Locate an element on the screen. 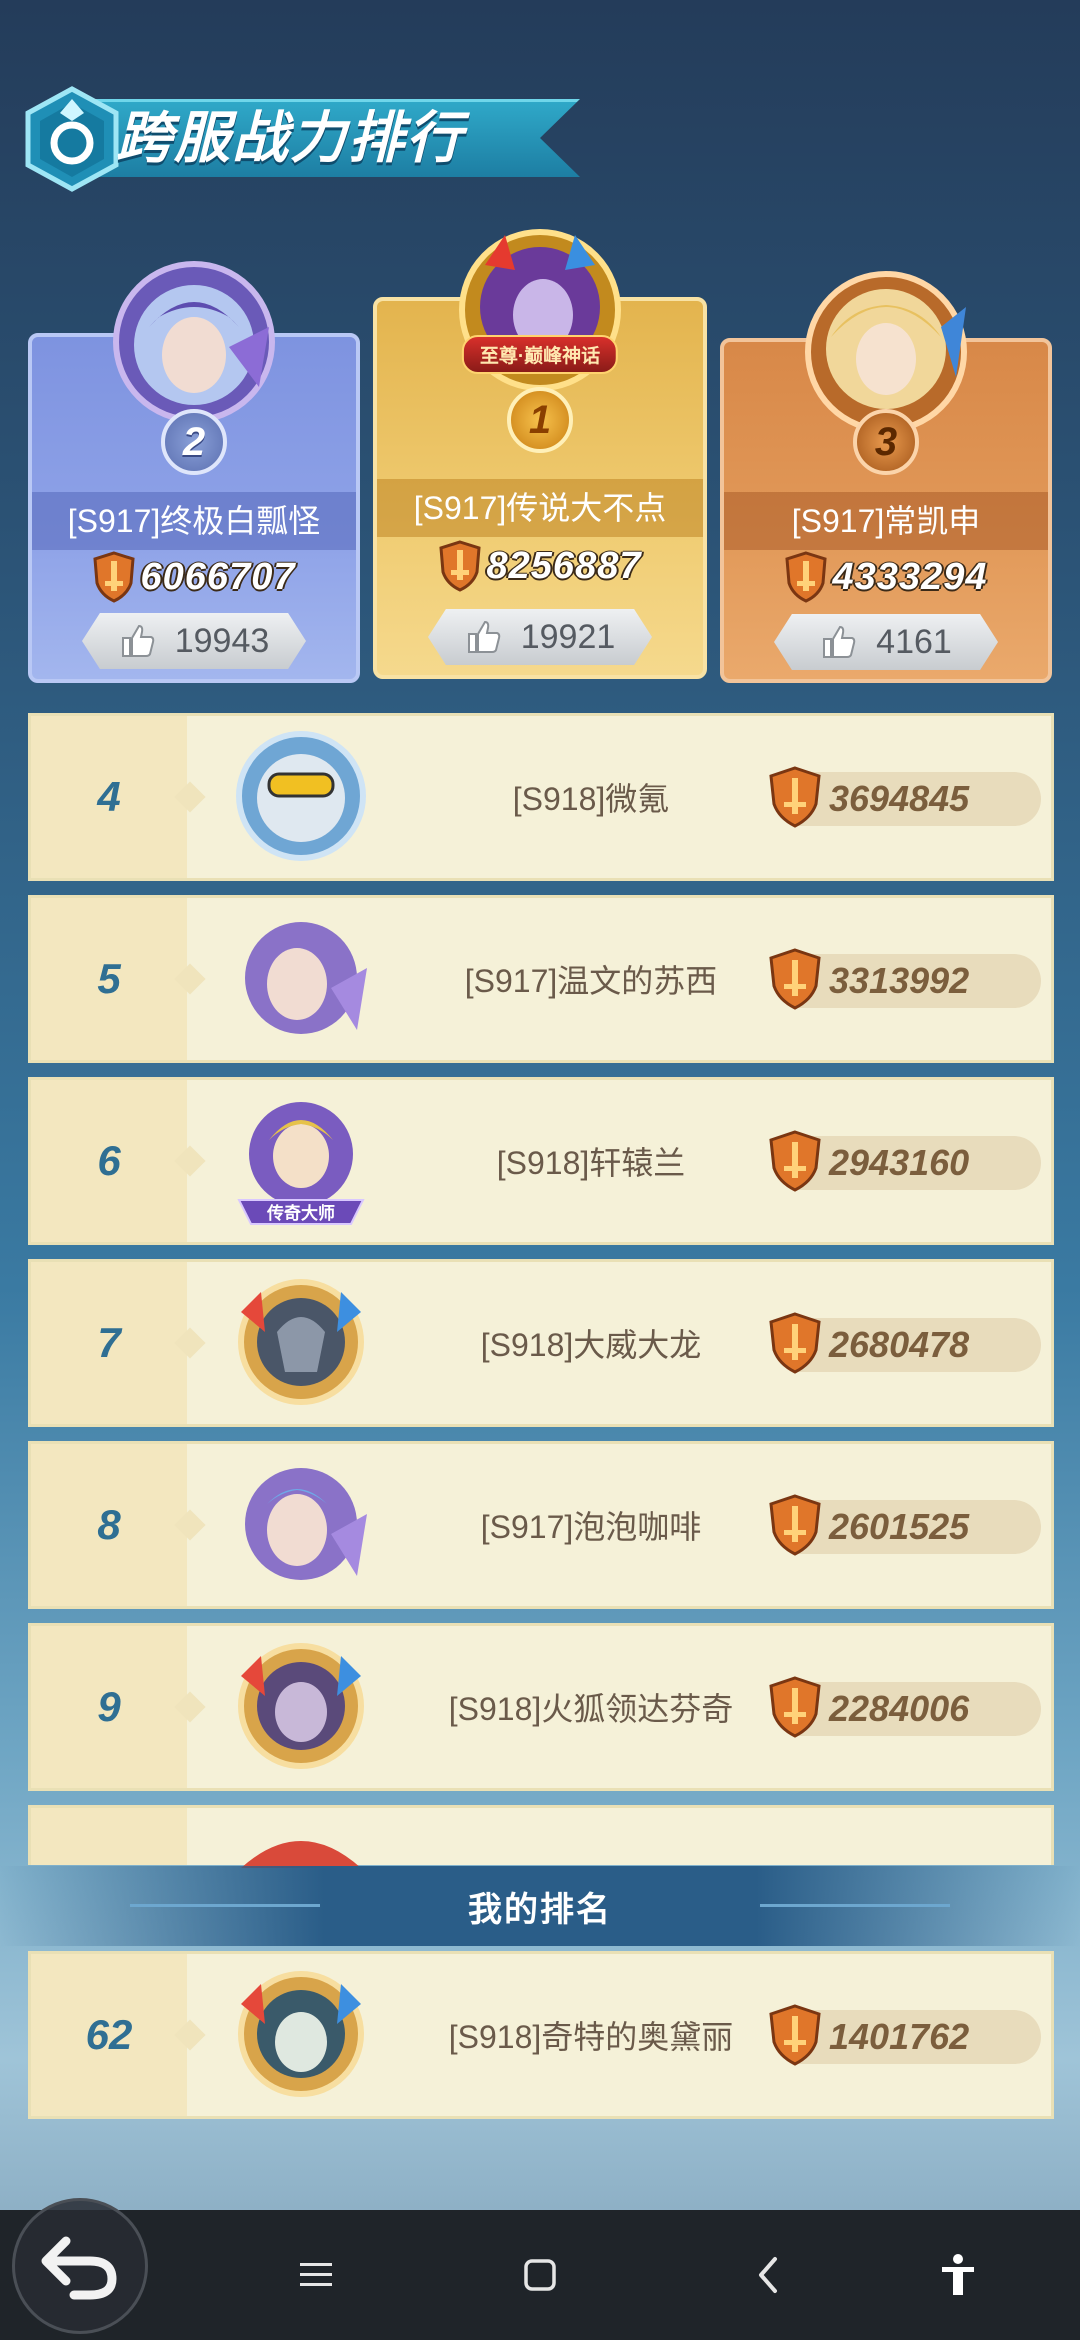  rank-number: 9 is located at coordinates (109, 1706).